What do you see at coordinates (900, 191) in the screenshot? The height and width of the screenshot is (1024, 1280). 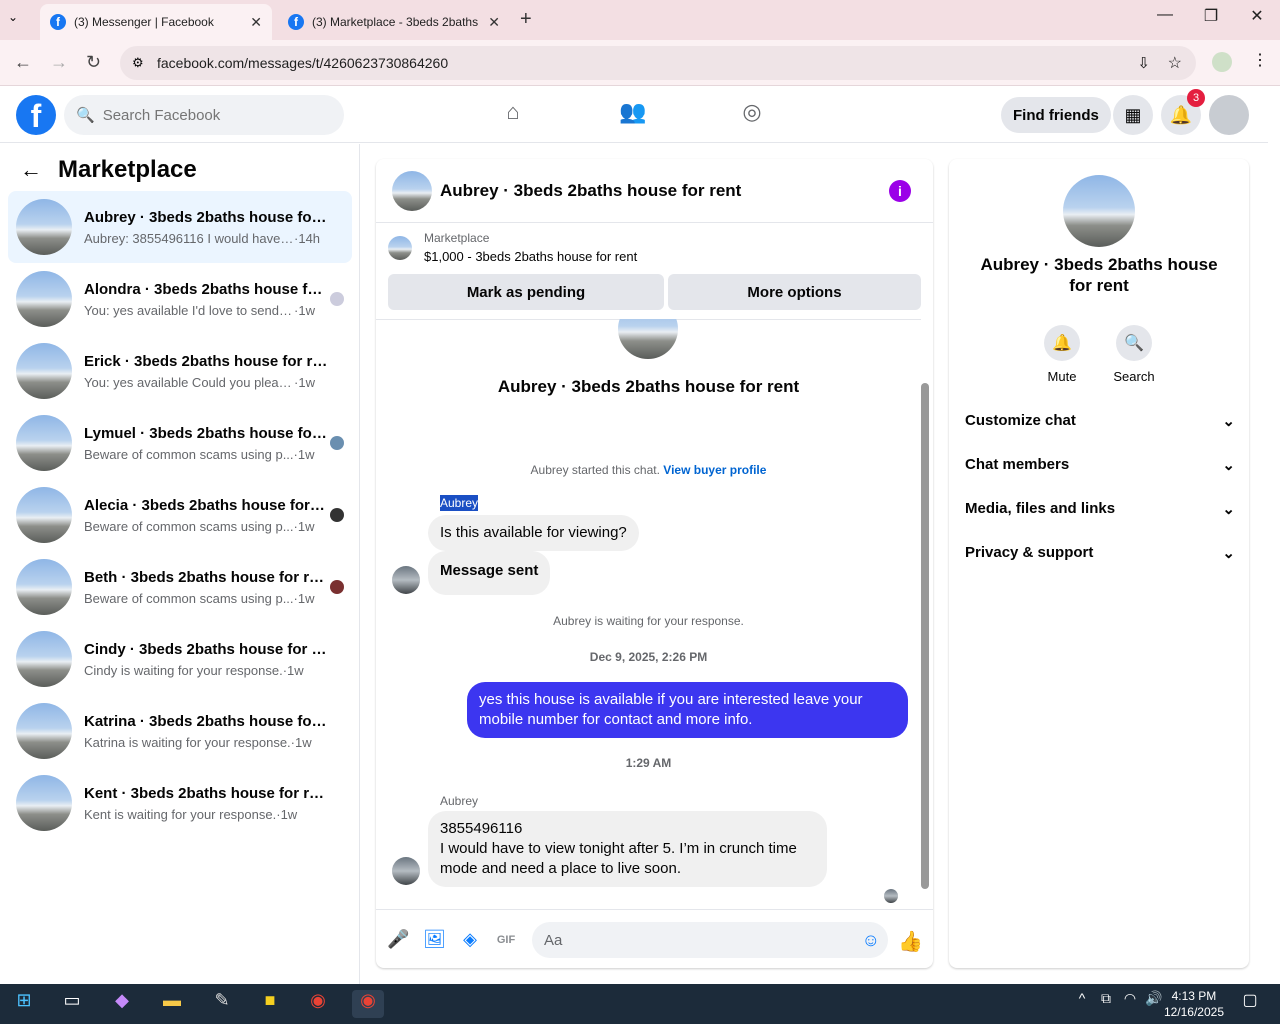 I see `info-icon: i` at bounding box center [900, 191].